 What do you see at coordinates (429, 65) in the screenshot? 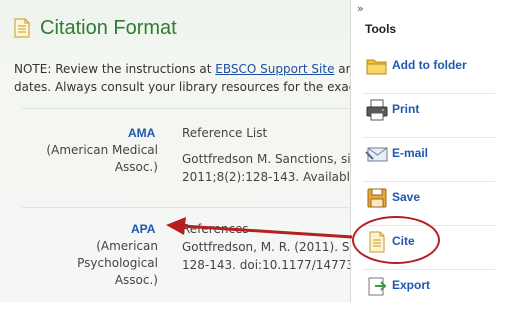
I see `tool-label: Add to folder` at bounding box center [429, 65].